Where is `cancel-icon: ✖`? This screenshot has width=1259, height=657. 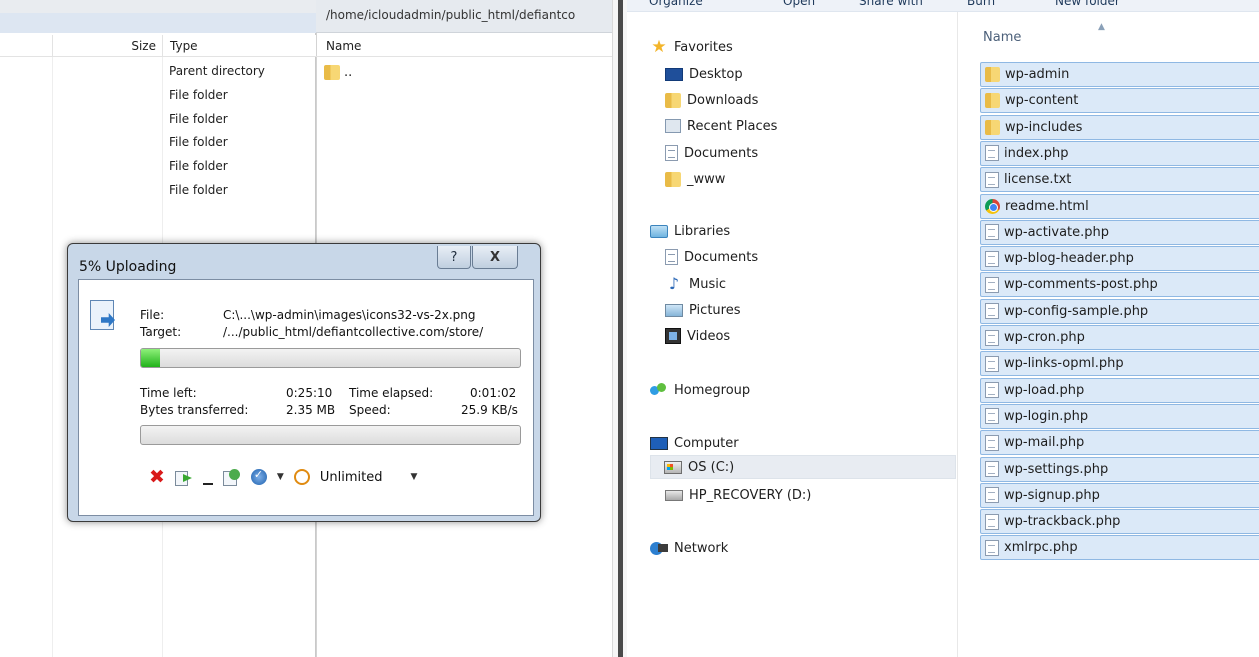
cancel-icon: ✖ is located at coordinates (157, 477).